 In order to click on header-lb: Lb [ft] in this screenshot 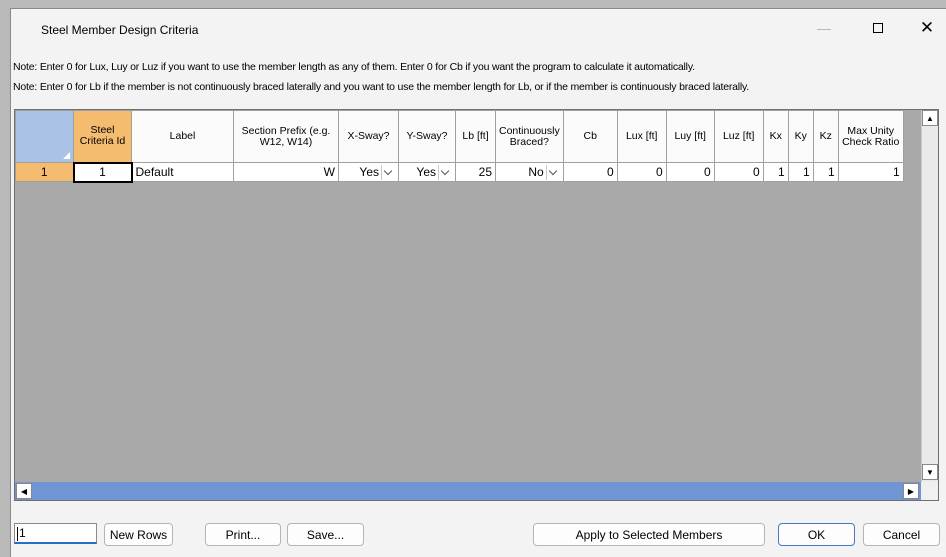, I will do `click(475, 136)`.